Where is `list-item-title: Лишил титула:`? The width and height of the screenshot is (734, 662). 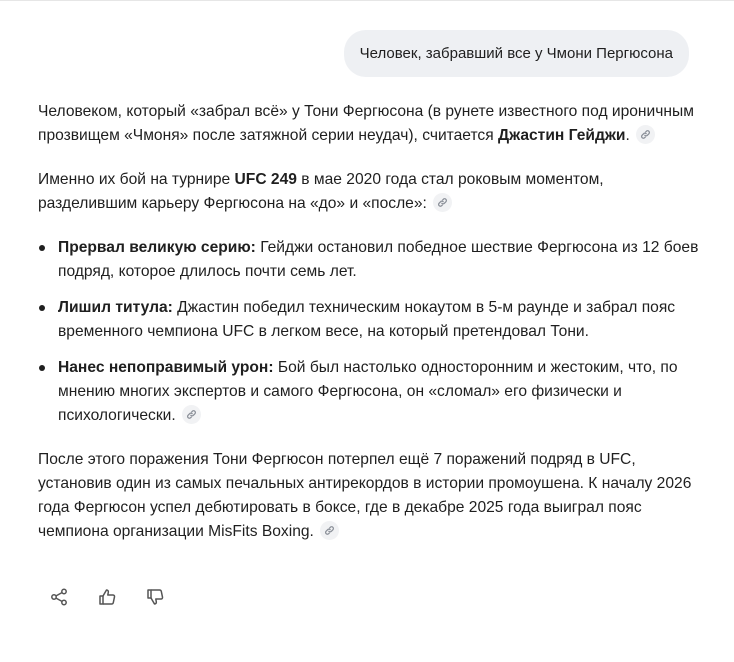 list-item-title: Лишил титула: is located at coordinates (115, 307).